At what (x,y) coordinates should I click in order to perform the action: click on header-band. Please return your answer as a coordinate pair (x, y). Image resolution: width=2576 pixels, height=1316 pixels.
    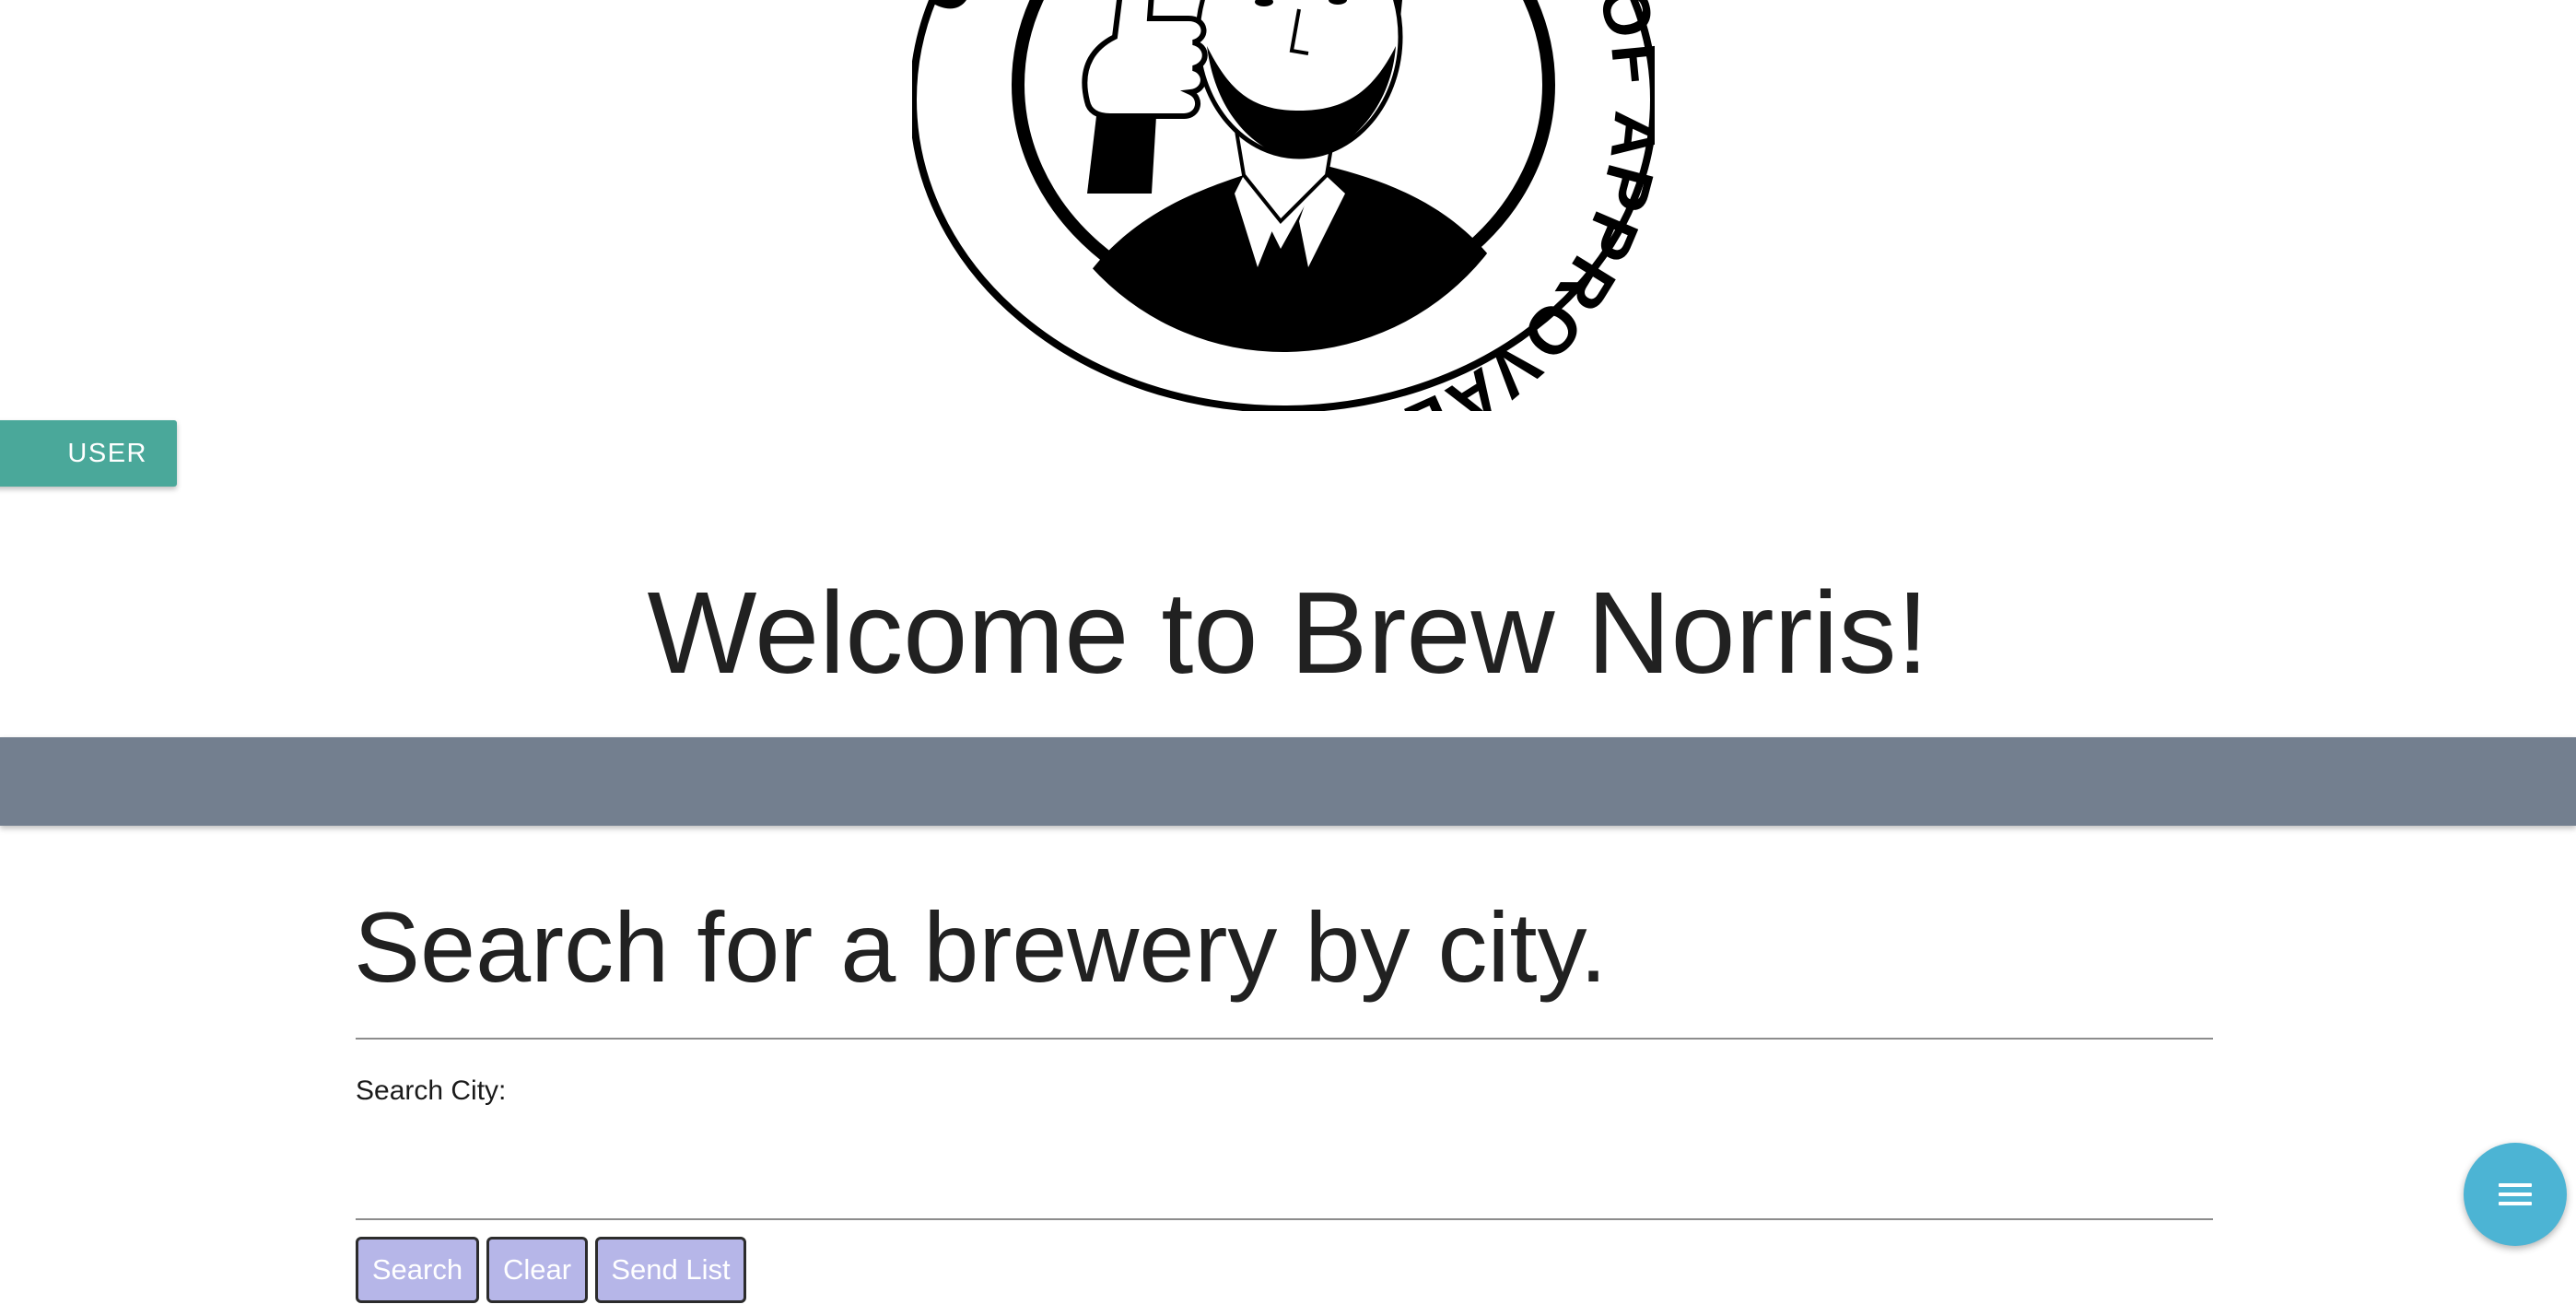
    Looking at the image, I should click on (1288, 781).